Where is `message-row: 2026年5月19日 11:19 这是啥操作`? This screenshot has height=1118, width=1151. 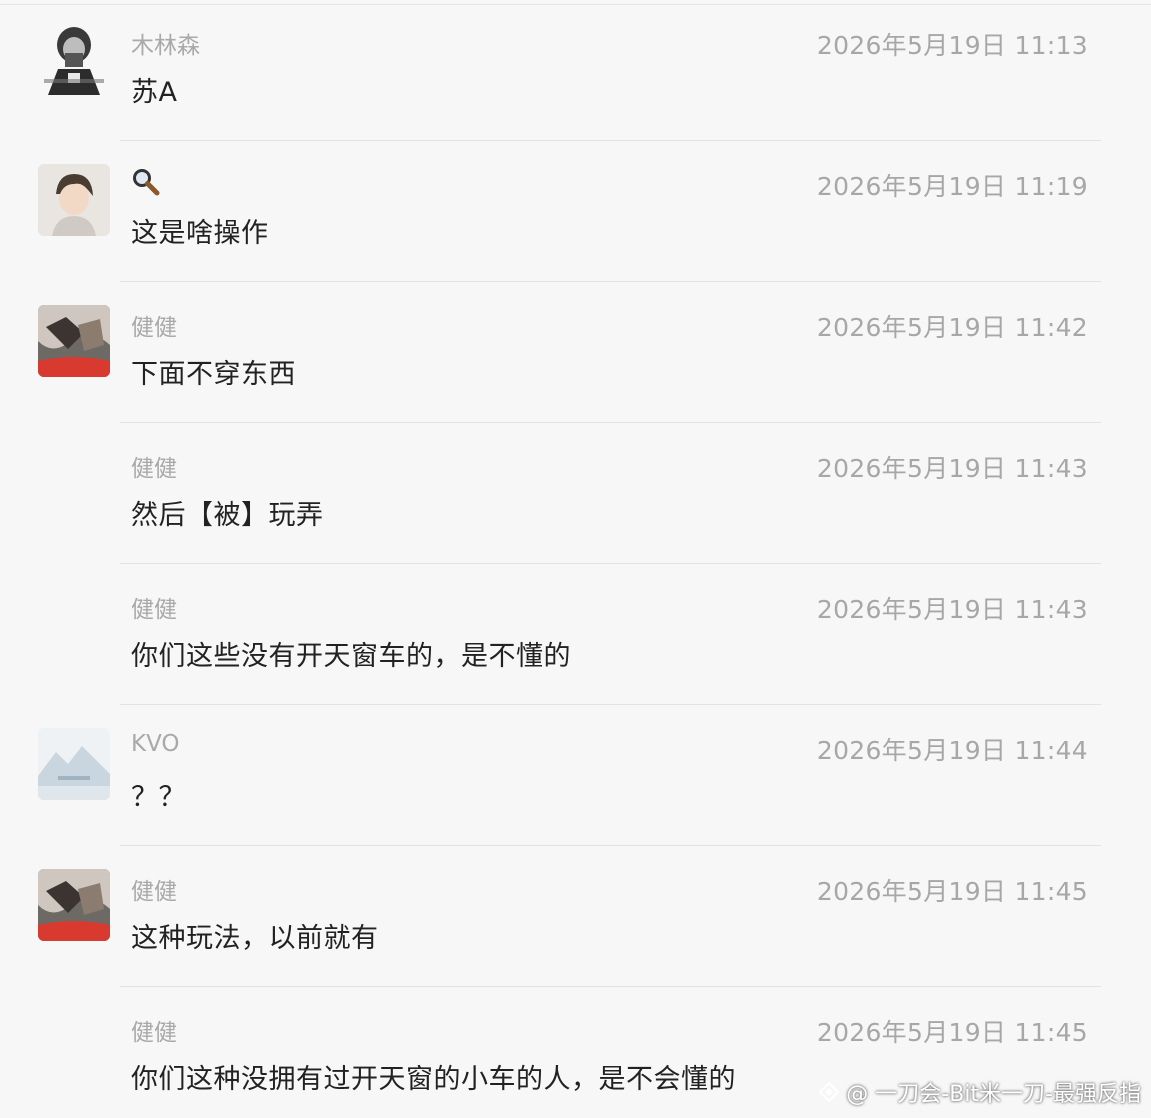
message-row: 2026年5月19日 11:19 这是啥操作 is located at coordinates (575, 211).